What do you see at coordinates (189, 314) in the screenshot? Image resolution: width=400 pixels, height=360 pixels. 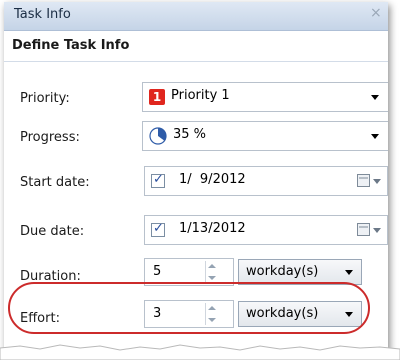 I see `effort-spin-input: 3` at bounding box center [189, 314].